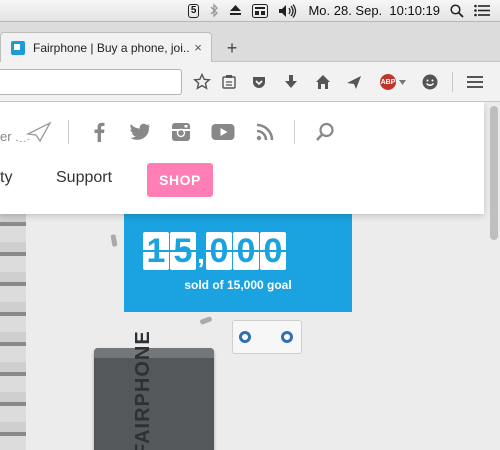 This screenshot has width=500, height=450. What do you see at coordinates (374, 10) in the screenshot?
I see `menubar-clock: Mo. 28. Sep. 10:10:19` at bounding box center [374, 10].